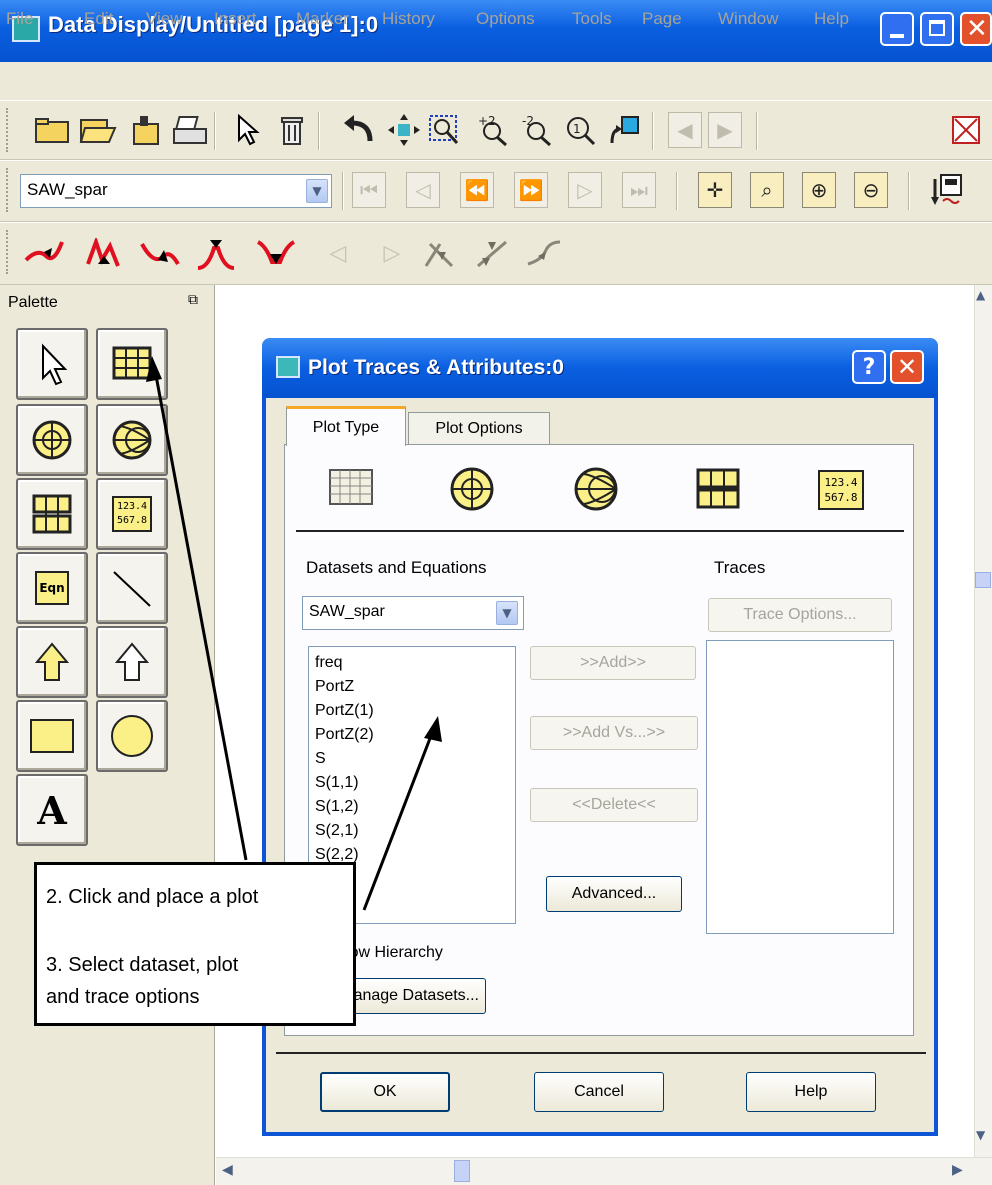  Describe the element at coordinates (725, 130) in the screenshot. I see `next-page-button: ▶` at that location.